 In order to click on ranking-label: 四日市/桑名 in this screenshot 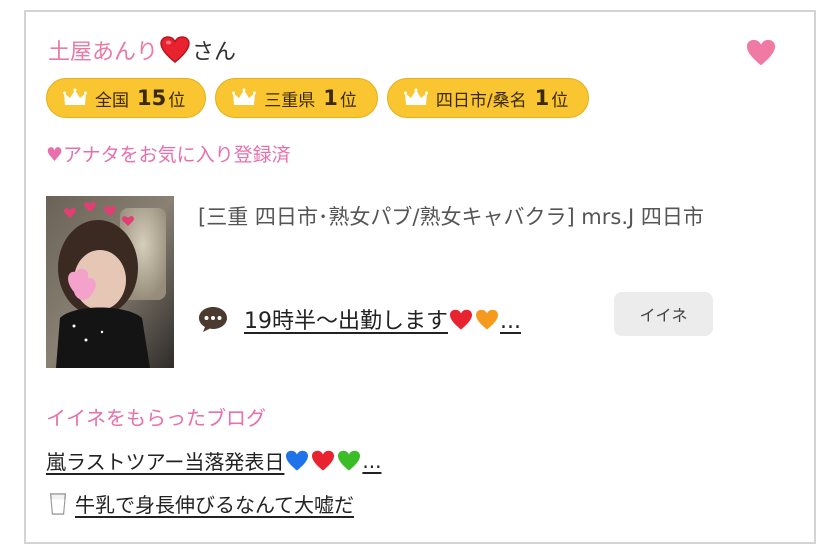, I will do `click(481, 100)`.